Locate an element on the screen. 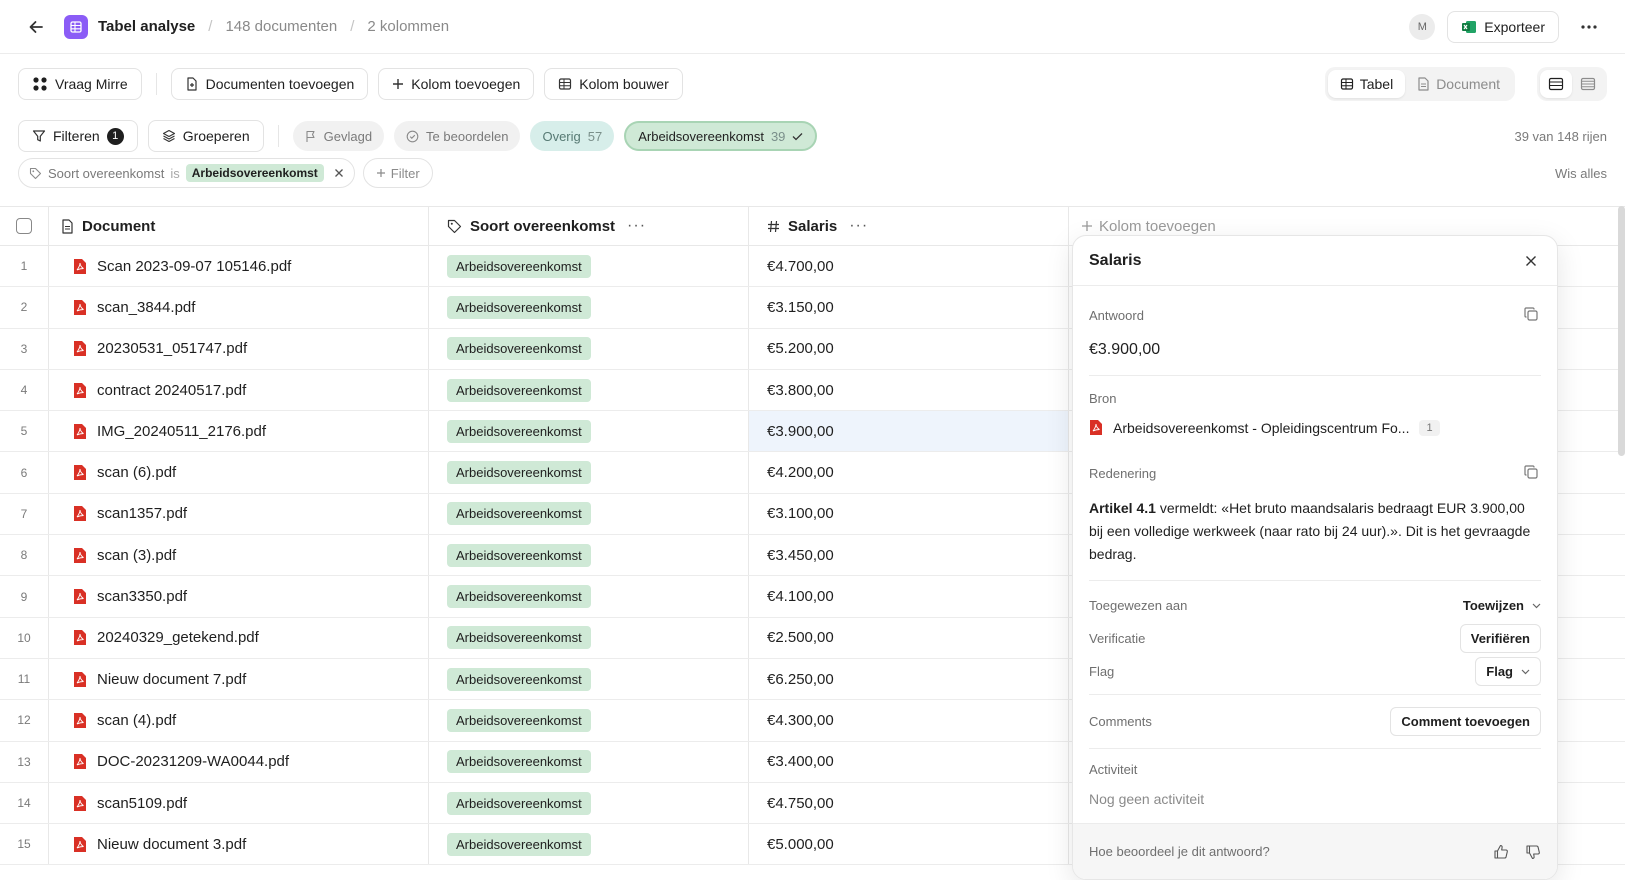 This screenshot has width=1625, height=880. salary-cell: €2.500,00 is located at coordinates (909, 637).